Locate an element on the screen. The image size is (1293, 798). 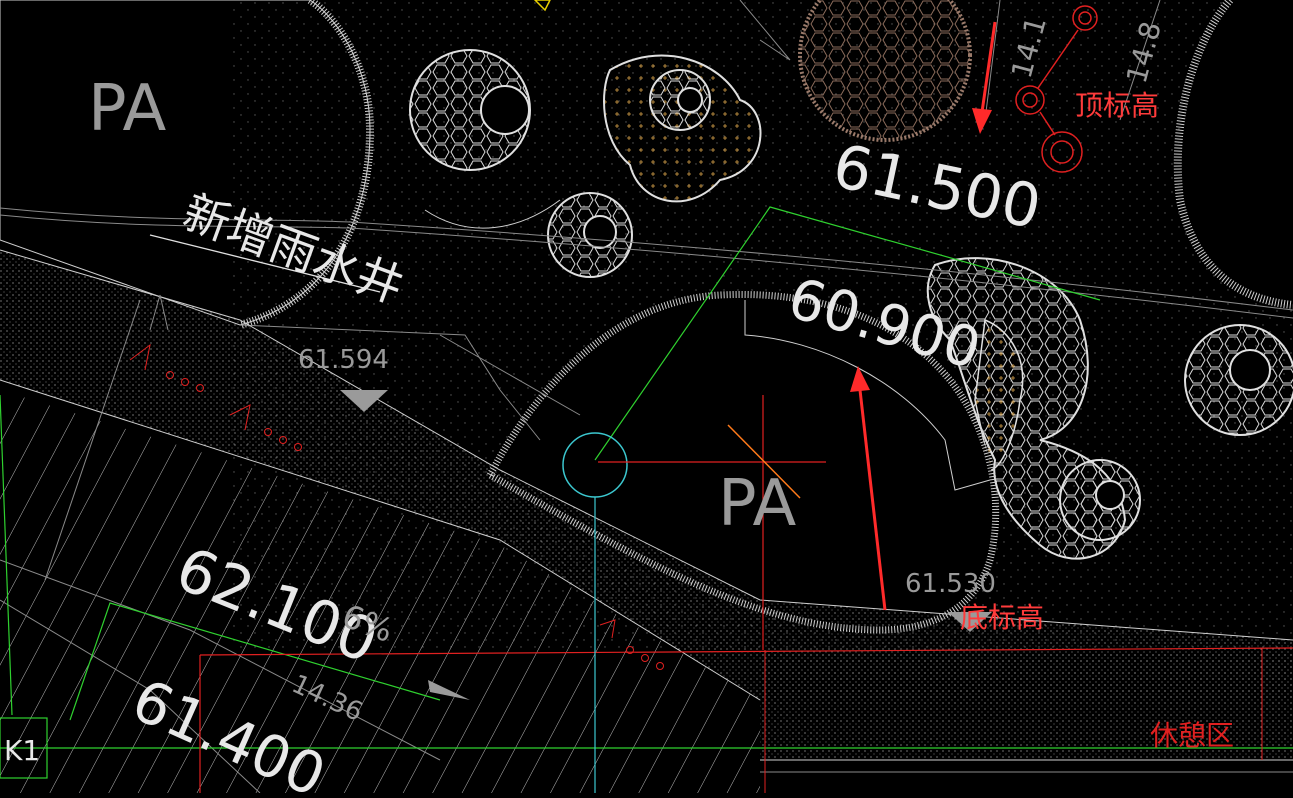
label-k1: K1 is located at coordinates (22, 750).